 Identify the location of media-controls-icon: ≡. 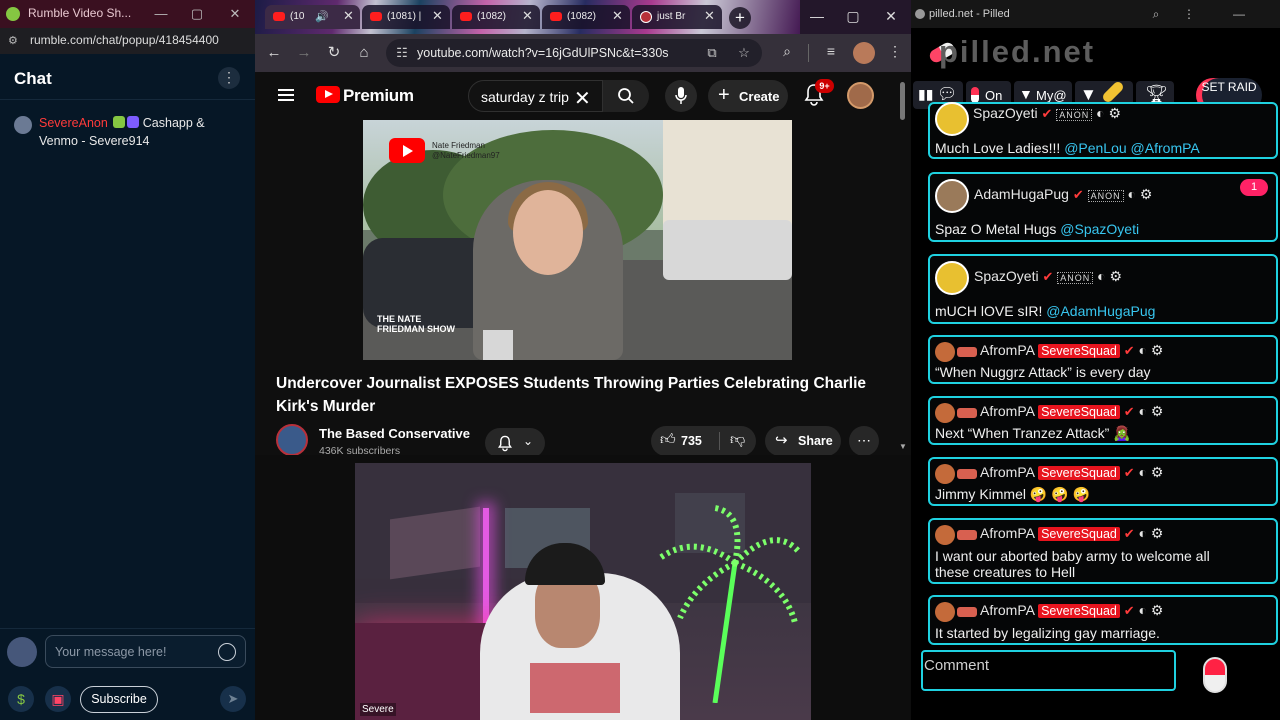
(831, 53).